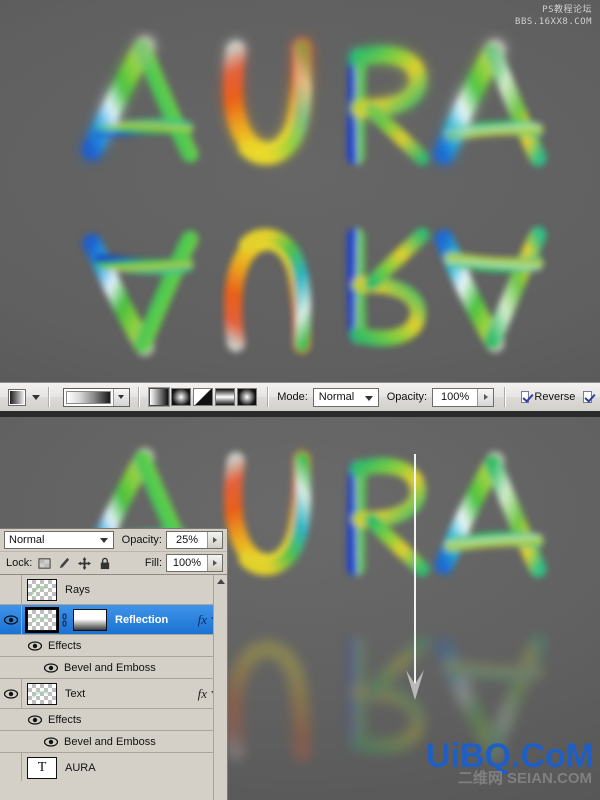  What do you see at coordinates (75, 693) in the screenshot?
I see `layer-name-text: Text` at bounding box center [75, 693].